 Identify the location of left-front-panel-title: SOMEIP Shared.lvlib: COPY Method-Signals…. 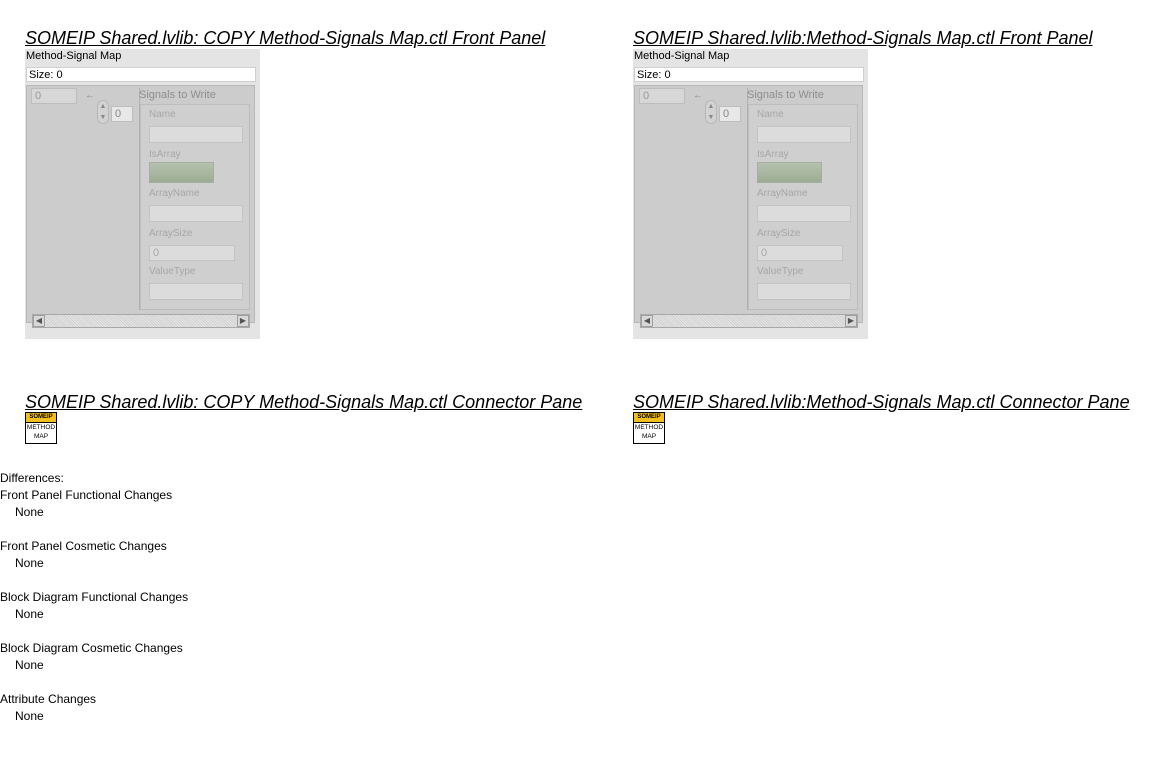
(285, 38).